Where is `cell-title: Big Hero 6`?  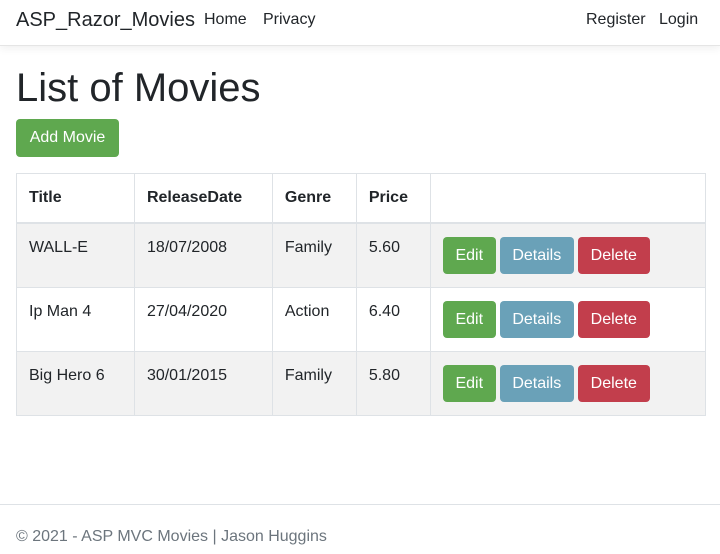
cell-title: Big Hero 6 is located at coordinates (75, 383).